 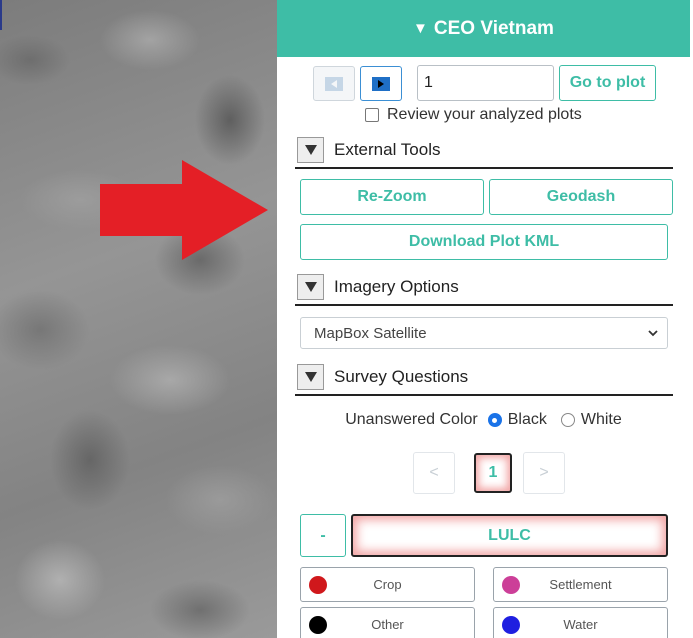 What do you see at coordinates (601, 419) in the screenshot?
I see `radio-white-label: White` at bounding box center [601, 419].